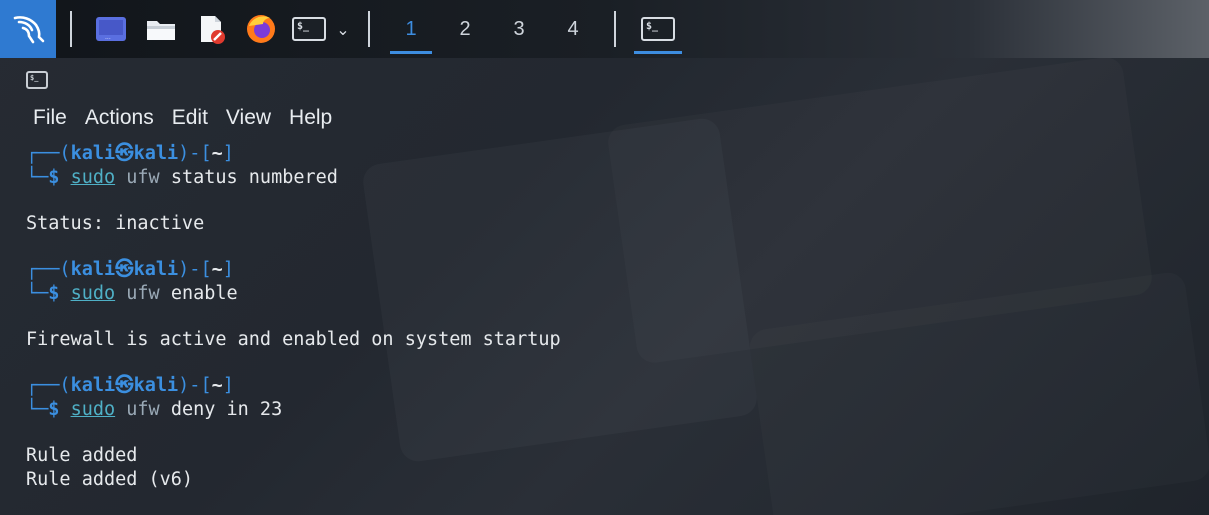 Image resolution: width=1209 pixels, height=515 pixels. What do you see at coordinates (226, 409) in the screenshot?
I see `command-args: deny in 23` at bounding box center [226, 409].